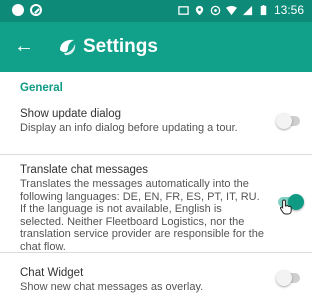 This screenshot has height=304, width=320. Describe the element at coordinates (263, 9) in the screenshot. I see `battery-icon` at that location.